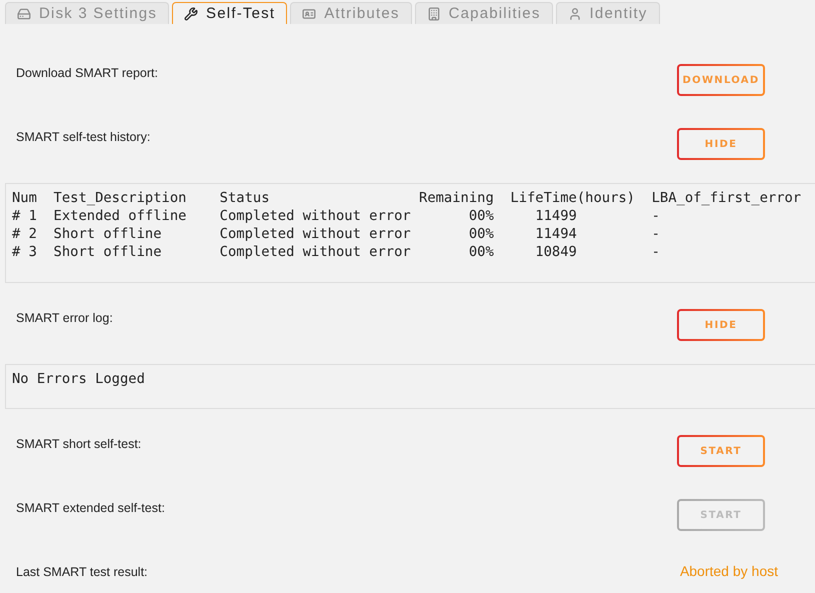 The image size is (815, 593). Describe the element at coordinates (83, 137) in the screenshot. I see `setting-label: SMART self-test history:` at that location.